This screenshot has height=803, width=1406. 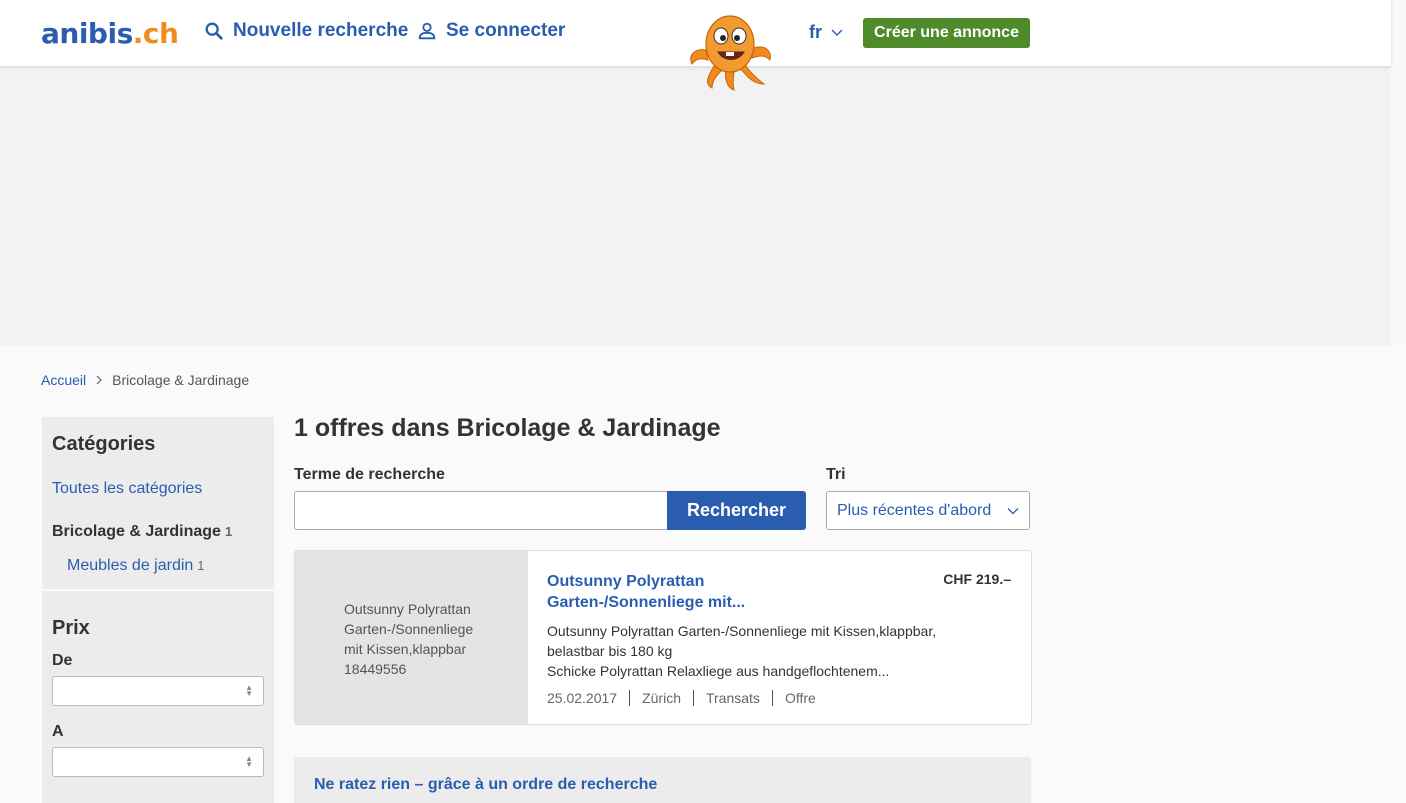 What do you see at coordinates (136, 566) in the screenshot?
I see `subcategory-garden-furniture-link: Meubles de jardin 1` at bounding box center [136, 566].